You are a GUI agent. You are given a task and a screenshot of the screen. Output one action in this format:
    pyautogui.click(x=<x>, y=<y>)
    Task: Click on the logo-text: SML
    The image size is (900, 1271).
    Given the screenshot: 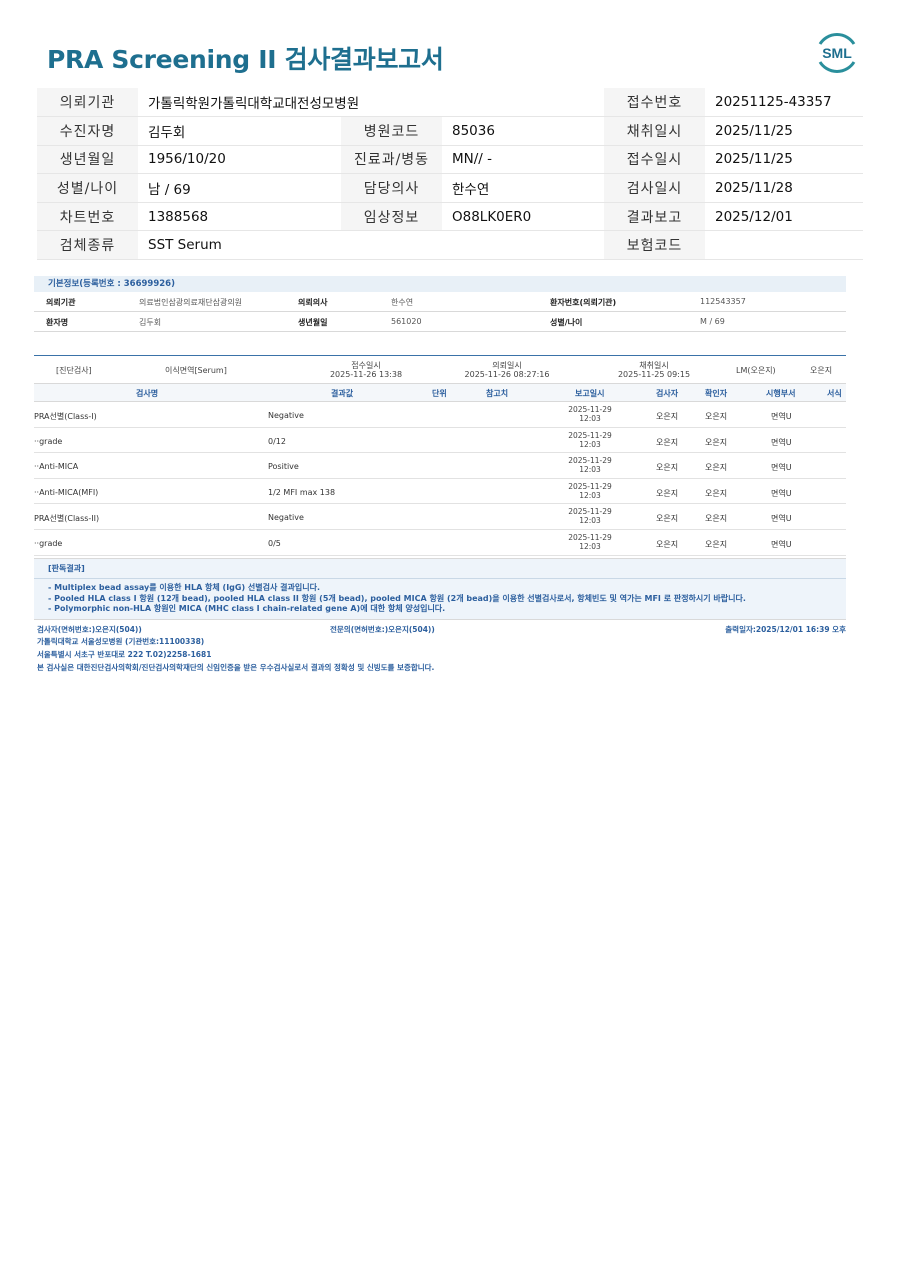 What is the action you would take?
    pyautogui.click(x=837, y=53)
    